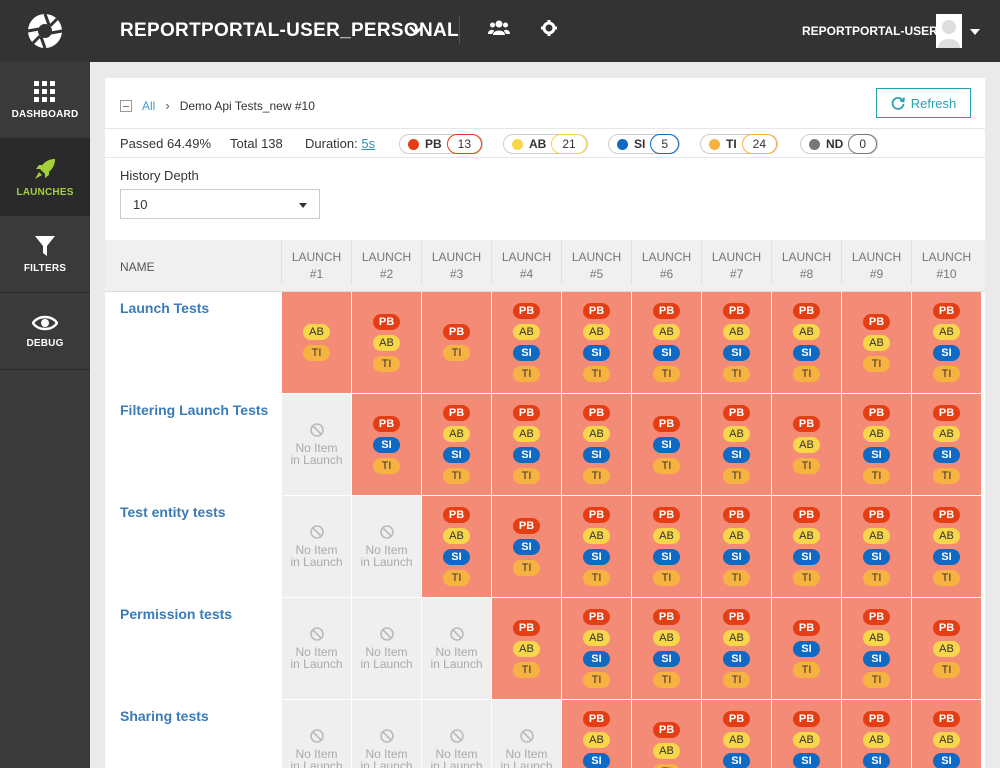  Describe the element at coordinates (596, 262) in the screenshot. I see `launch-column-header: LAUNCH #5` at that location.